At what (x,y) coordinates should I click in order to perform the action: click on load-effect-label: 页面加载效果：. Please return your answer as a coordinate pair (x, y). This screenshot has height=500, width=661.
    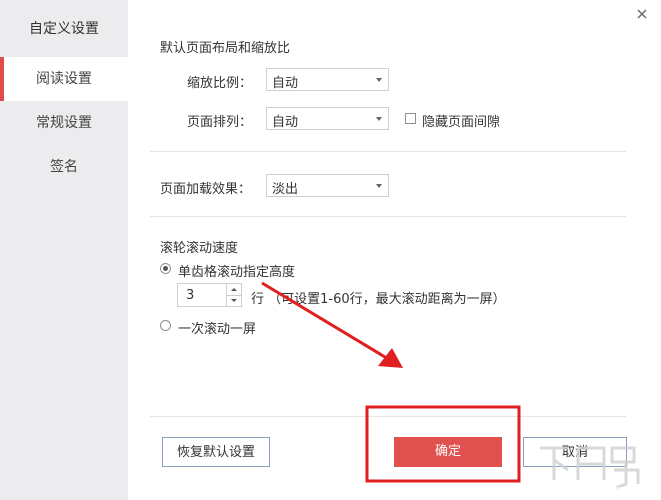
    Looking at the image, I should click on (206, 189).